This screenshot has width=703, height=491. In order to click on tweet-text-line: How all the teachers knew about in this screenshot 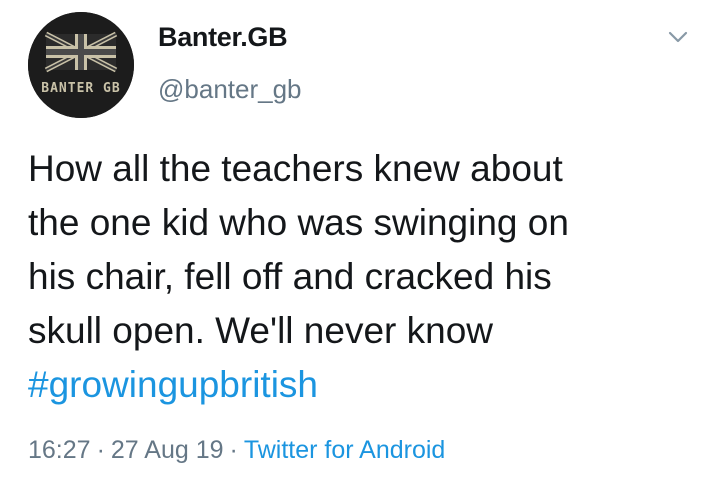, I will do `click(295, 168)`.